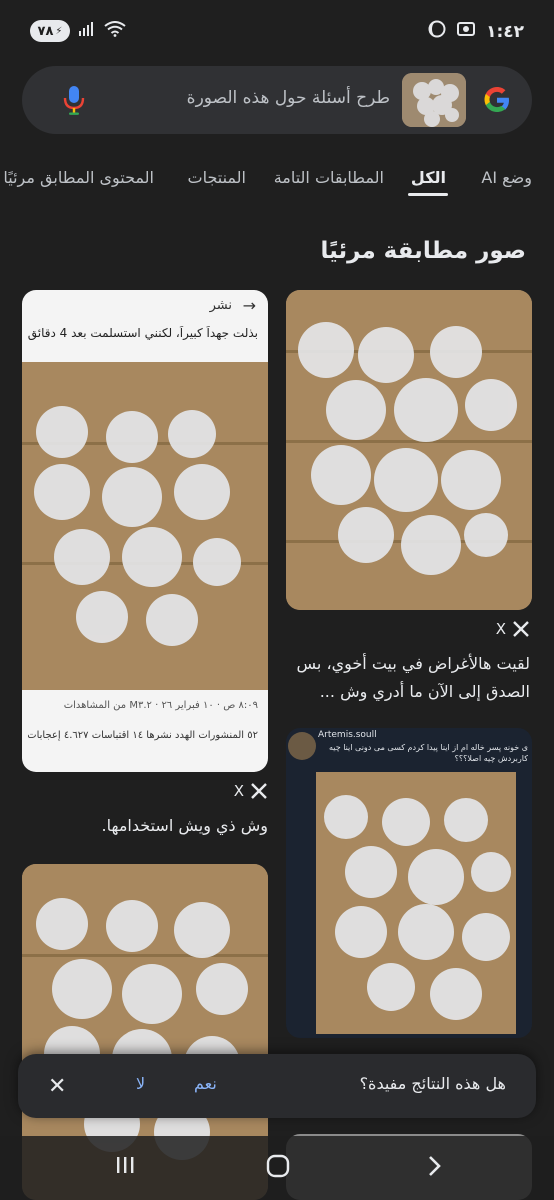 The image size is (554, 1200). Describe the element at coordinates (140, 1083) in the screenshot. I see `feedback-no-button: لا` at that location.